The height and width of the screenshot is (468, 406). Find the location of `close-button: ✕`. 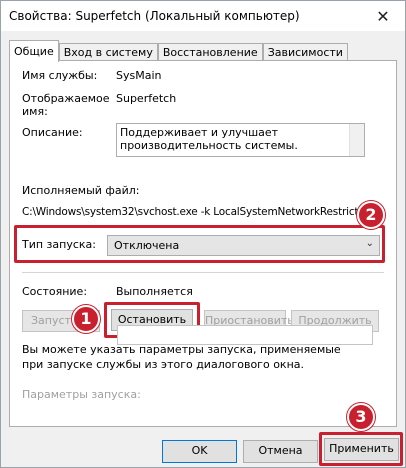

close-button: ✕ is located at coordinates (383, 16).